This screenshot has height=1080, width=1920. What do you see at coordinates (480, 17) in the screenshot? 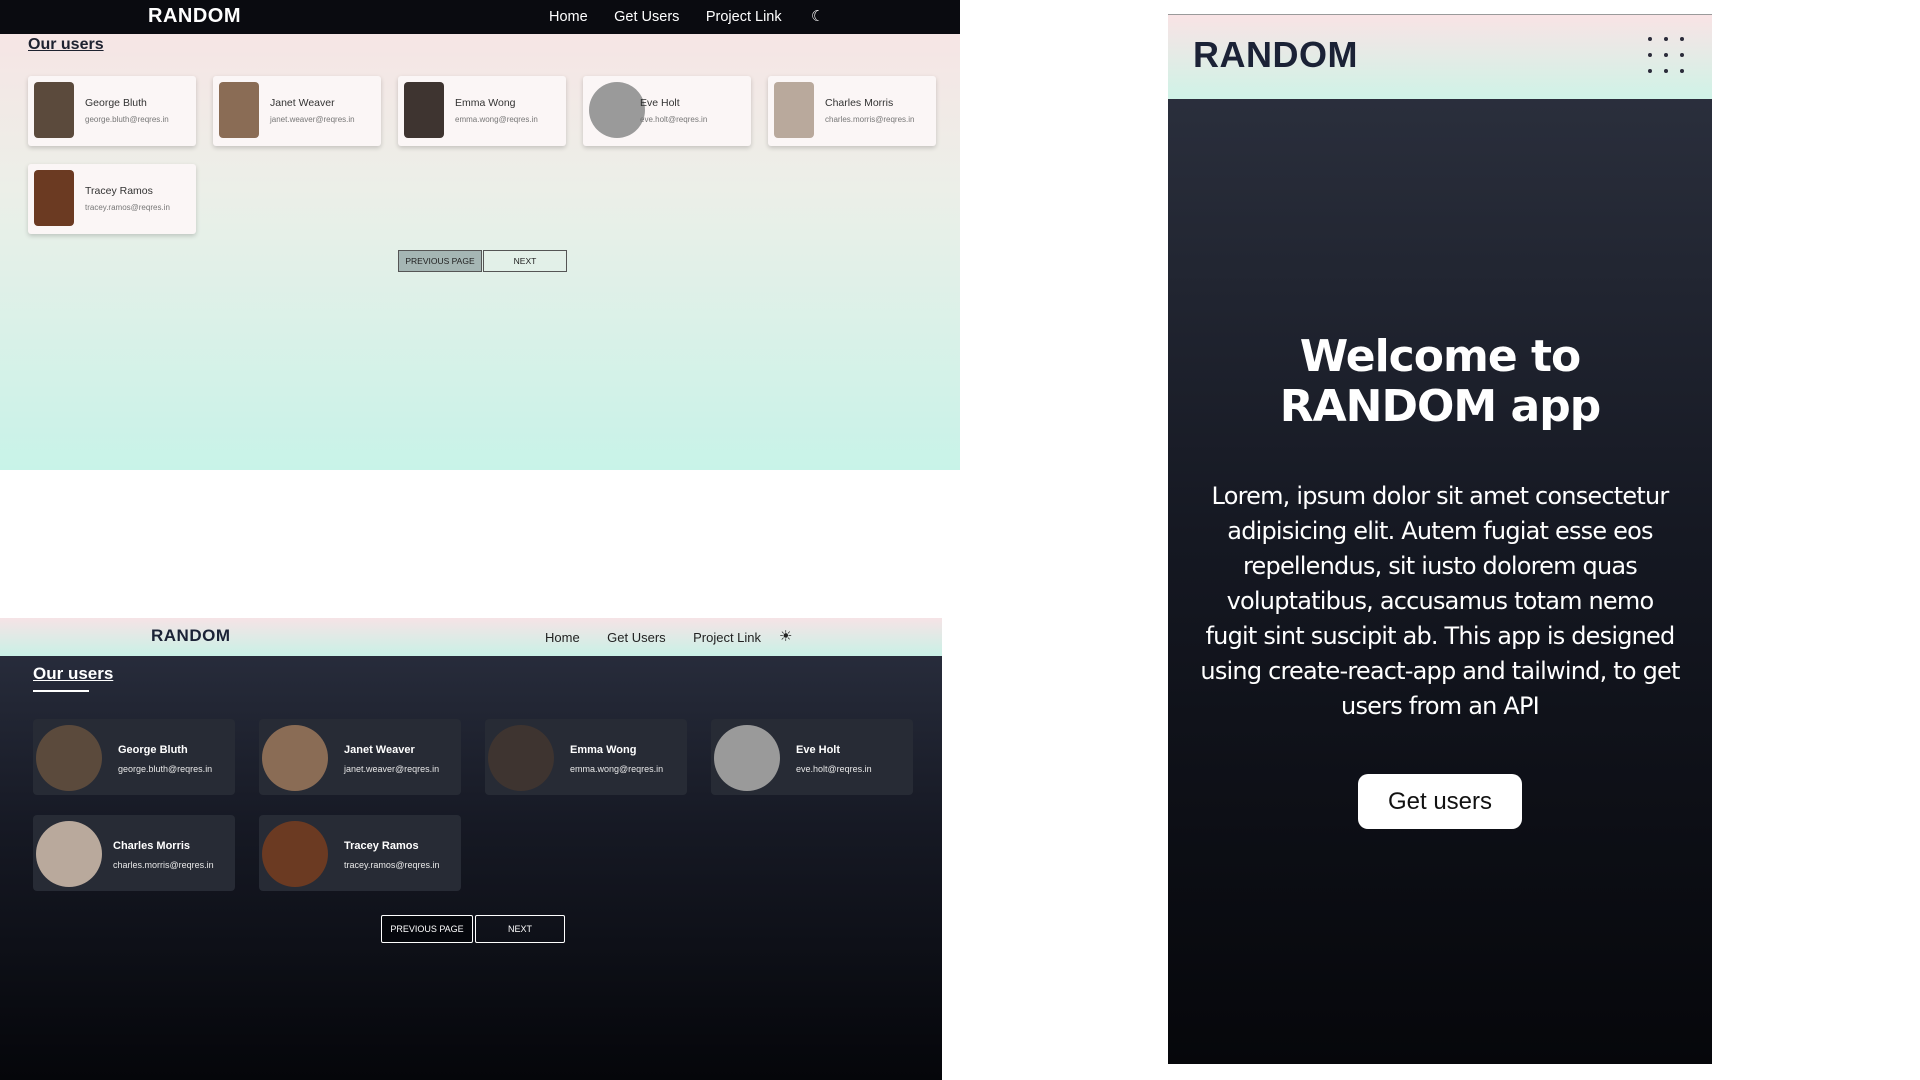
I see `navbar: RANDOM Home Get Users Project Link ☾` at bounding box center [480, 17].